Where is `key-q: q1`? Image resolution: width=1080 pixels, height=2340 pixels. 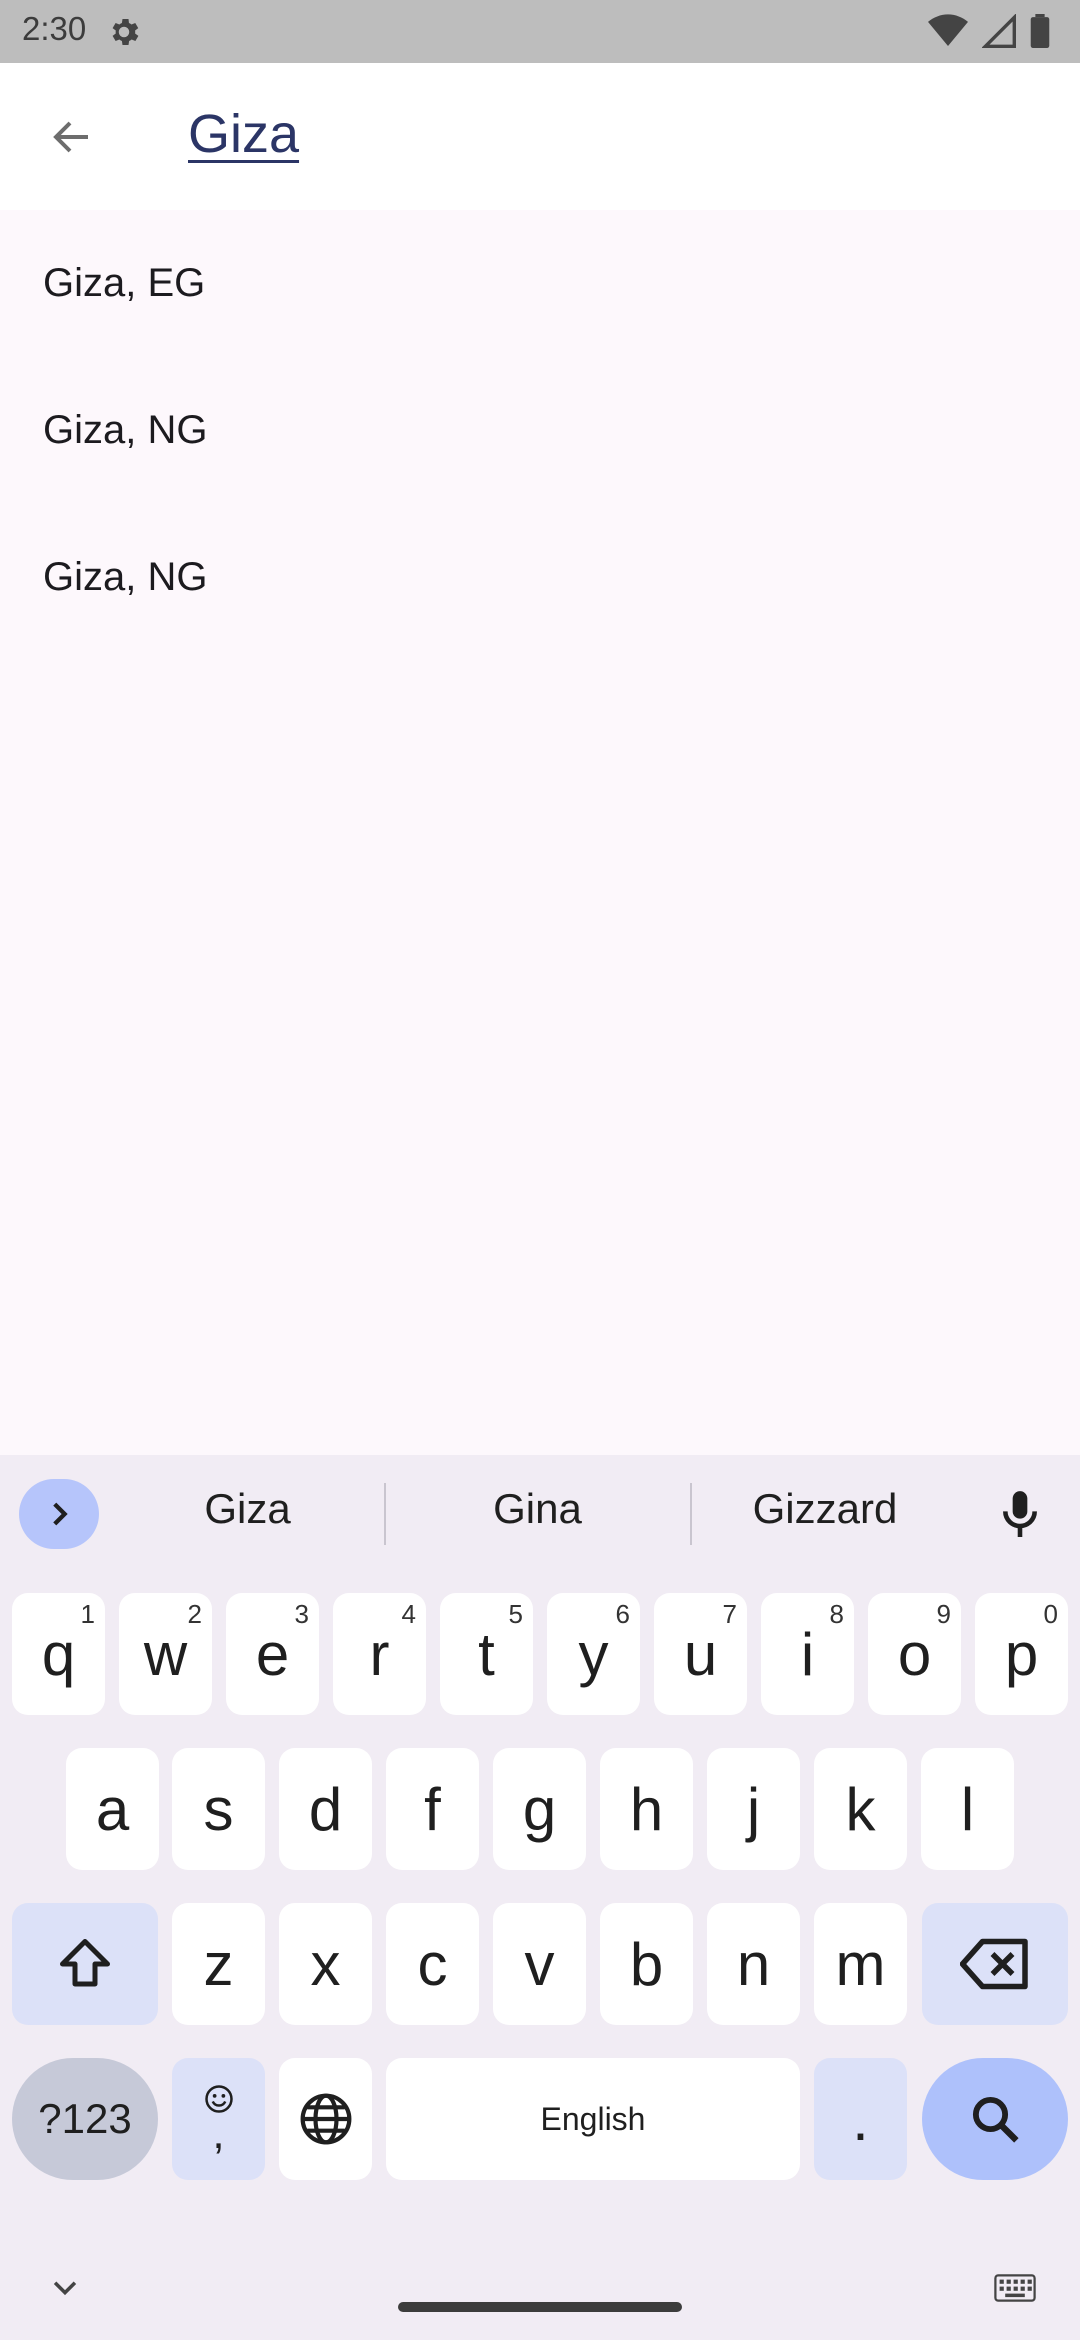
key-q: q1 is located at coordinates (58, 1654).